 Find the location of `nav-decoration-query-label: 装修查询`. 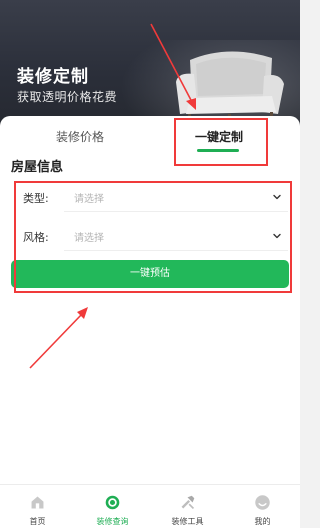

nav-decoration-query-label: 装修查询 is located at coordinates (112, 521).